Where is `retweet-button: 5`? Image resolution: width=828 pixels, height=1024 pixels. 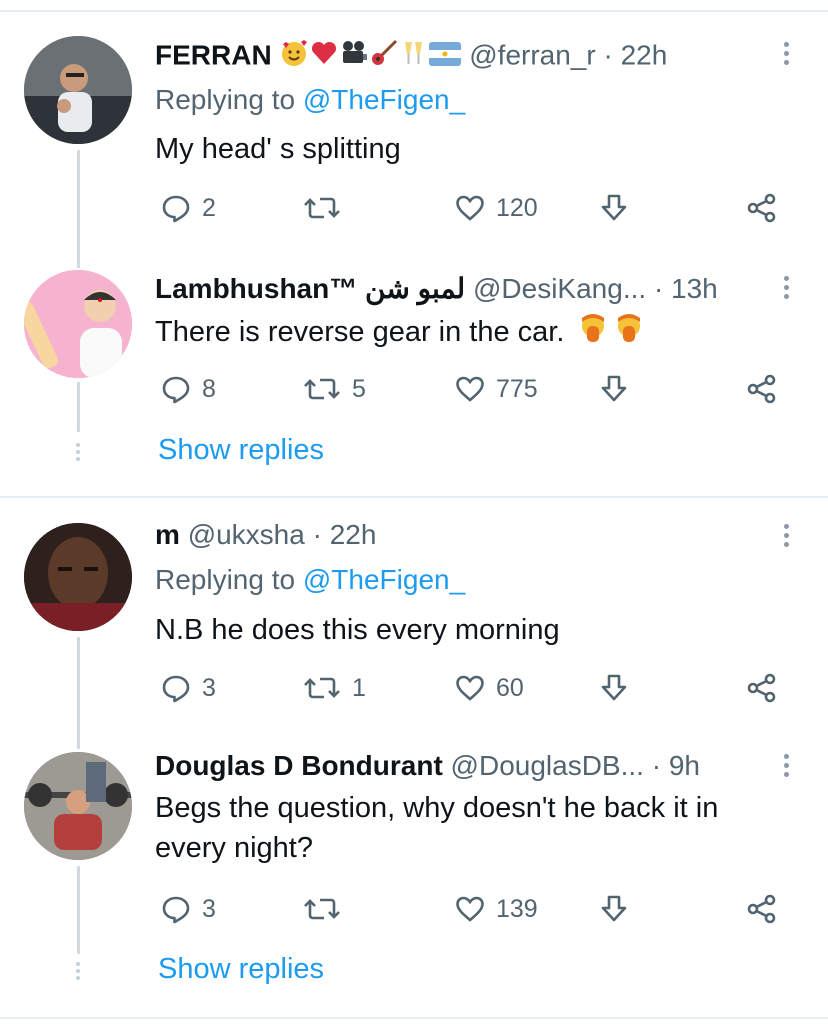
retweet-button: 5 is located at coordinates (334, 389).